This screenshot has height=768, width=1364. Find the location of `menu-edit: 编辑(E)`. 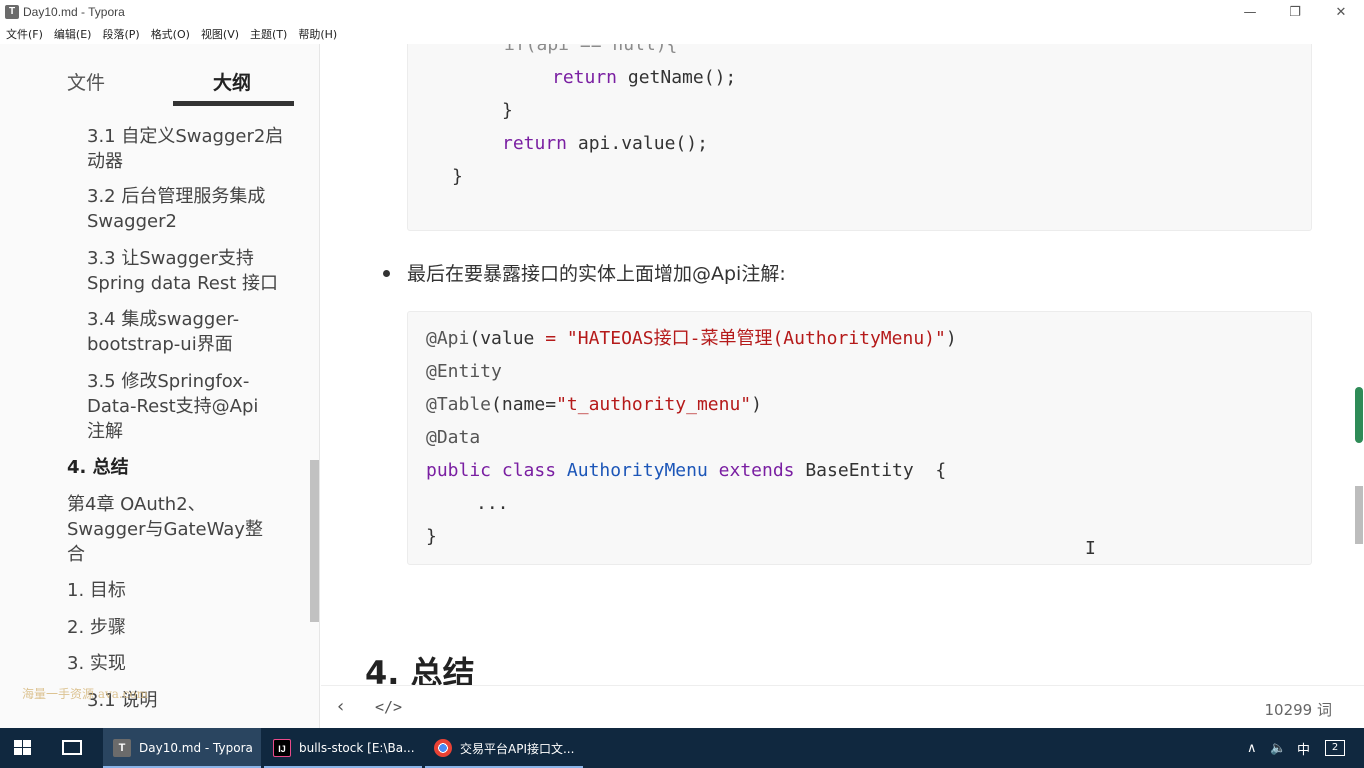

menu-edit: 编辑(E) is located at coordinates (72, 34).